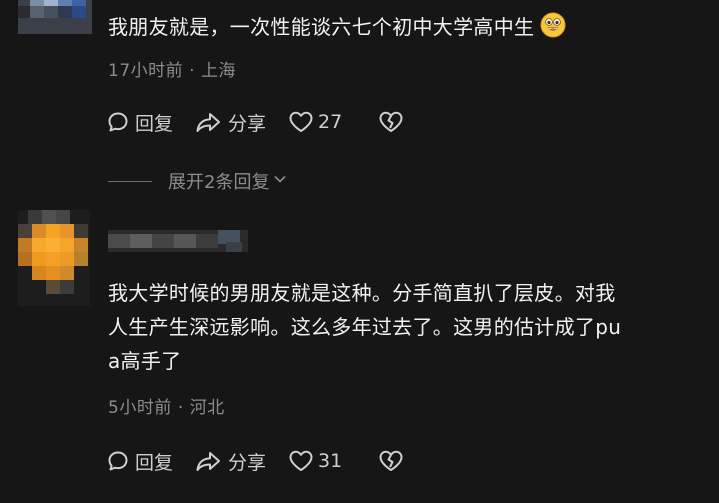 This screenshot has height=503, width=719. I want to click on comment-actions: 回复 分享 31, so click(266, 461).